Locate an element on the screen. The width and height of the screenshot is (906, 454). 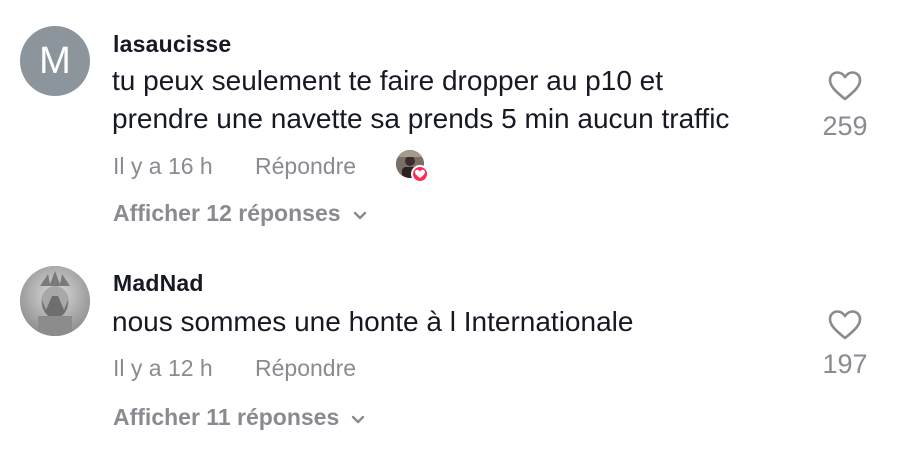
comment-timestamp: Il y a 16 h is located at coordinates (163, 166).